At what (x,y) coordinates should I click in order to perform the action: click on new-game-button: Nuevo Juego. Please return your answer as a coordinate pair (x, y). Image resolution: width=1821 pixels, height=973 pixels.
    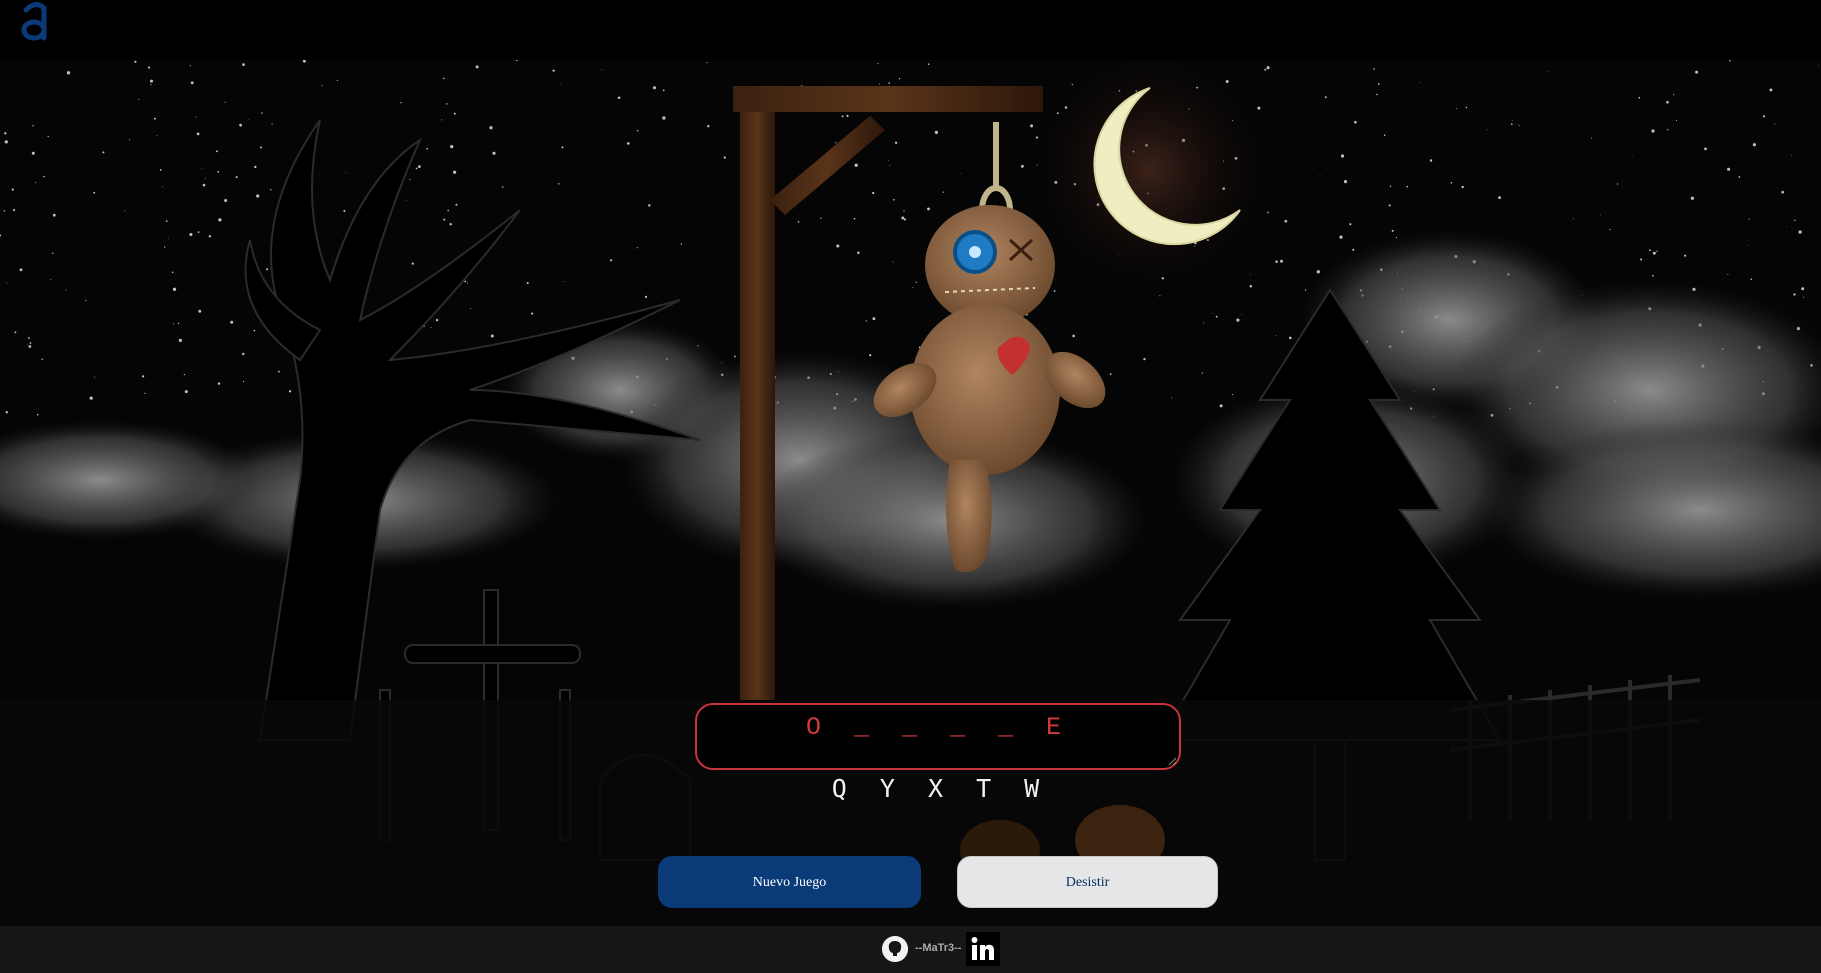
    Looking at the image, I should click on (789, 882).